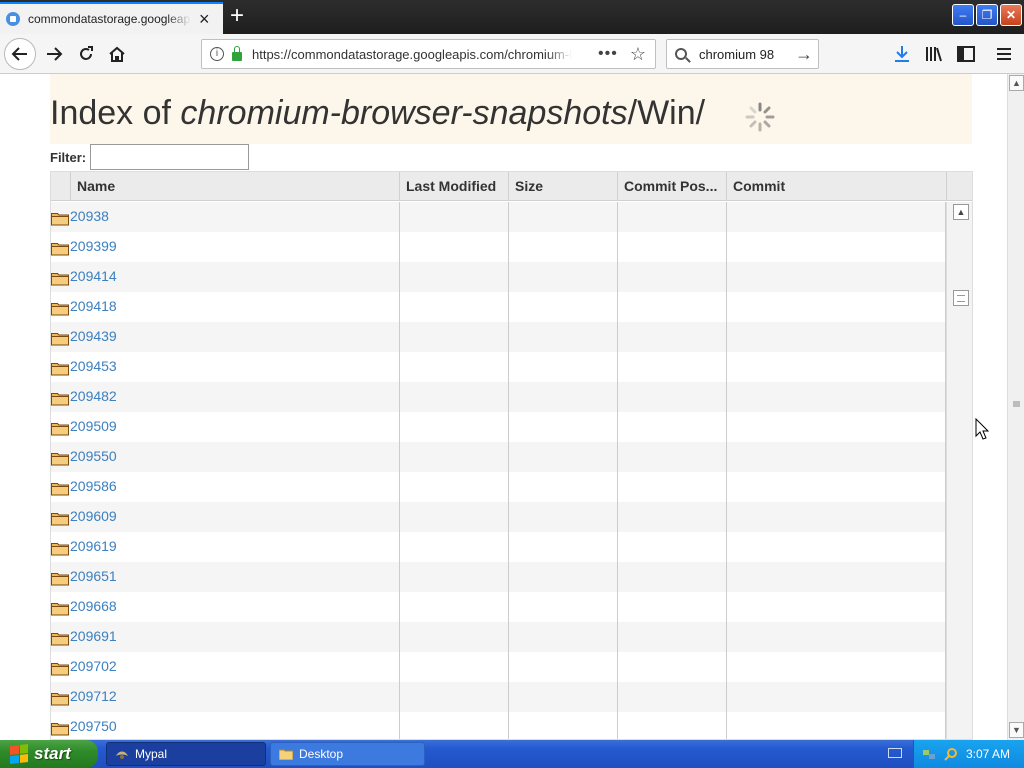 The width and height of the screenshot is (1024, 768). What do you see at coordinates (895, 753) in the screenshot?
I see `keyboard-layout-icon` at bounding box center [895, 753].